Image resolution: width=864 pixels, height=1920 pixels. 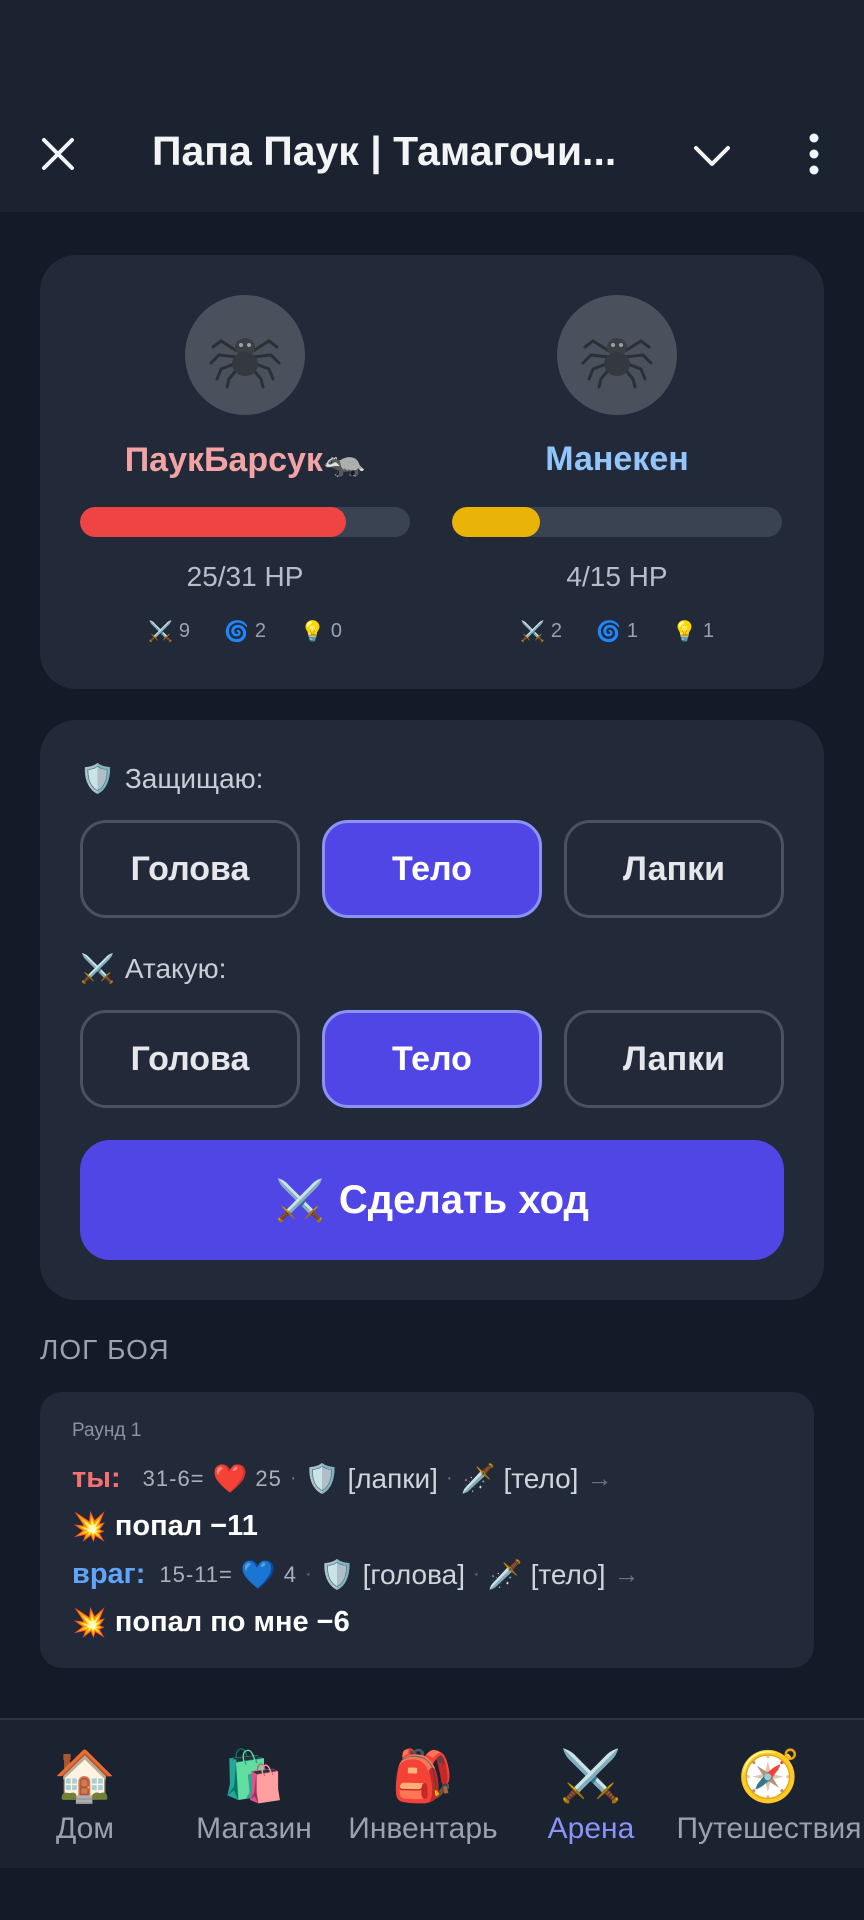 I want to click on log-result-enemy: 💥 попал по мне −6, so click(x=211, y=1622).